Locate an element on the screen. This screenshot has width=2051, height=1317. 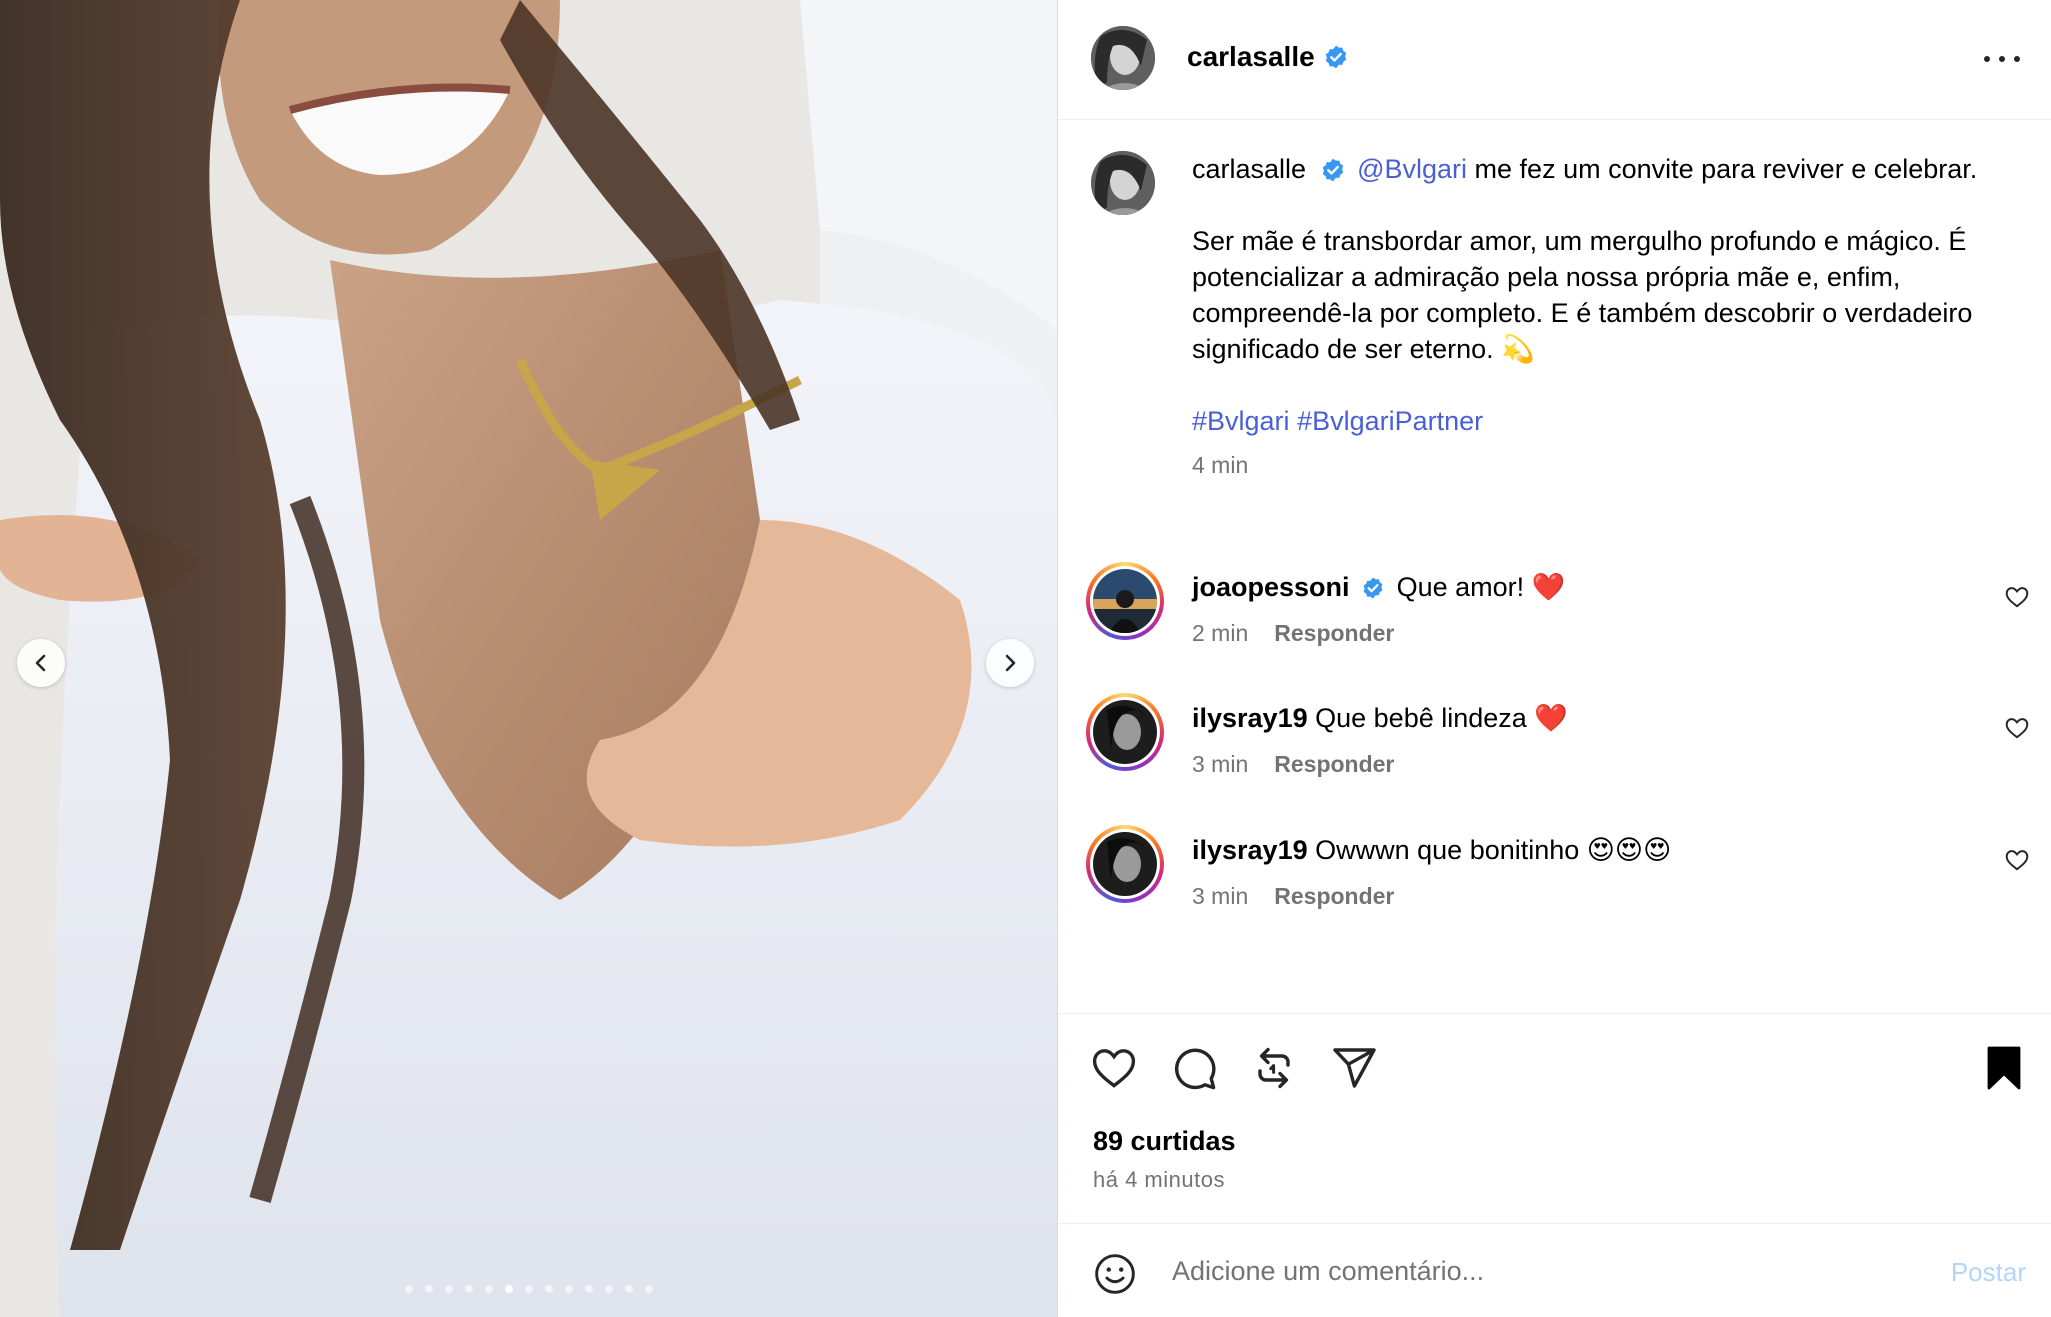
comment-body: Owwwn que bonitinho 😍😍😍 is located at coordinates (1493, 850).